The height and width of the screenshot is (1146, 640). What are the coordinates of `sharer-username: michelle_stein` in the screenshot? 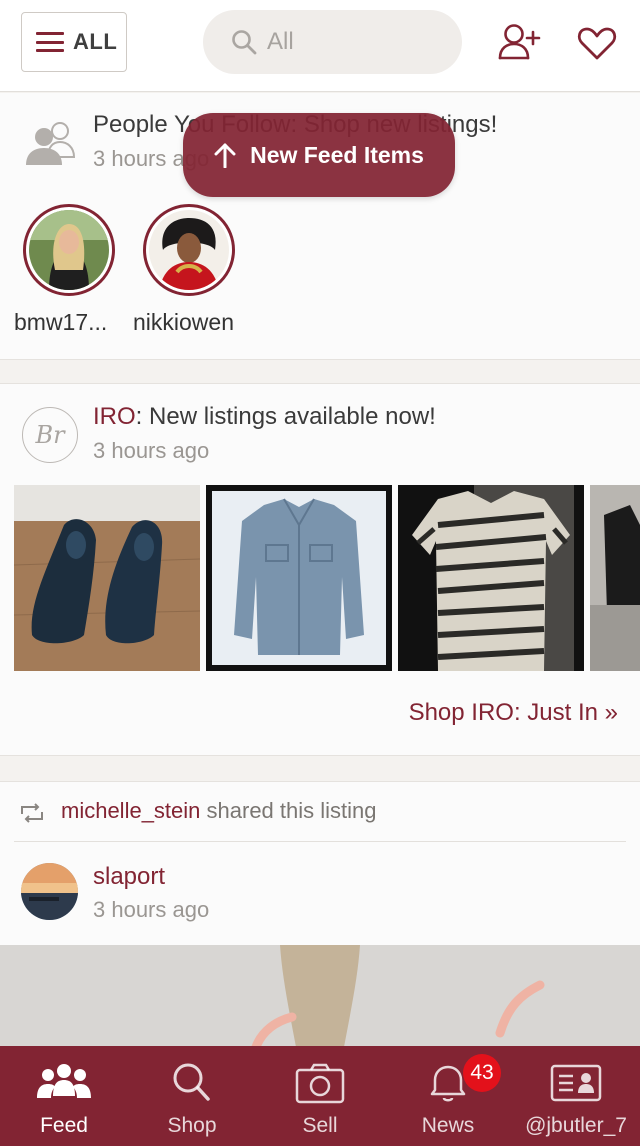 It's located at (130, 810).